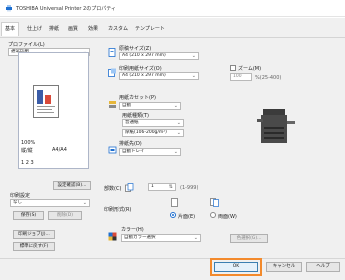 The height and width of the screenshot is (280, 345). I want to click on duplex-icon, so click(214, 202).